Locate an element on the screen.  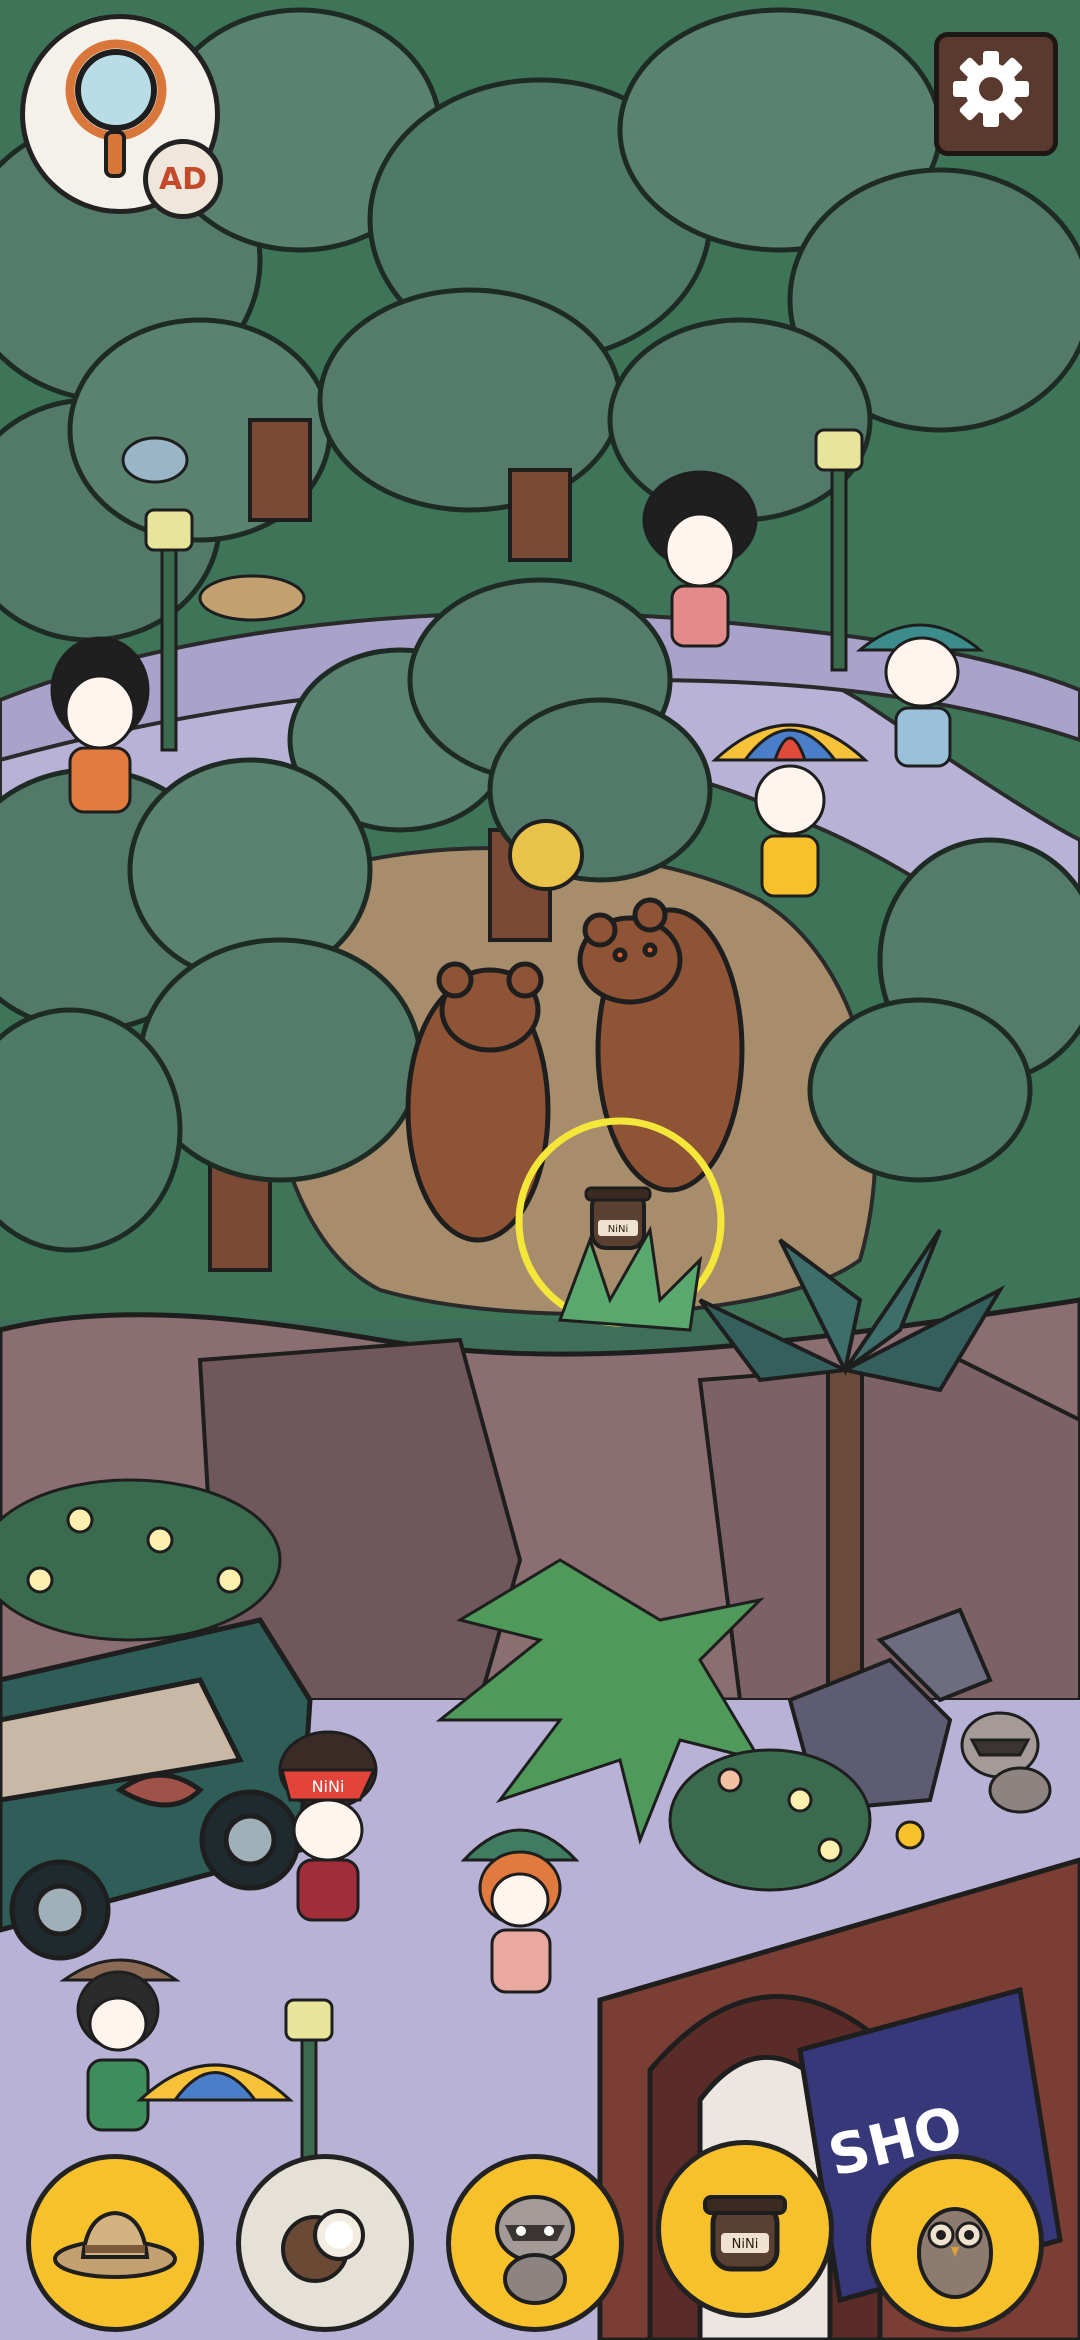
slot-safari-hat is located at coordinates (115, 2243).